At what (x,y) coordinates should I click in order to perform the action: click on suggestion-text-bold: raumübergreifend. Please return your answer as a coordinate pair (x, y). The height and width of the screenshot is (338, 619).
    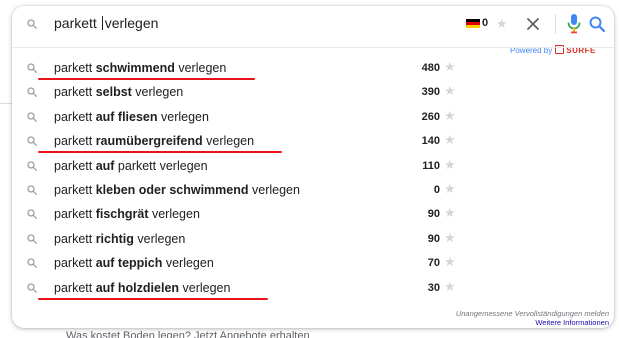
    Looking at the image, I should click on (149, 141).